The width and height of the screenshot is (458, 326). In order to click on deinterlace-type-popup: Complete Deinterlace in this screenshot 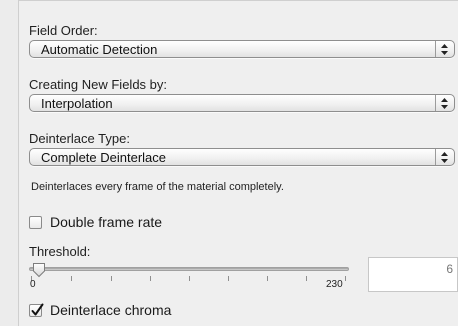, I will do `click(242, 157)`.